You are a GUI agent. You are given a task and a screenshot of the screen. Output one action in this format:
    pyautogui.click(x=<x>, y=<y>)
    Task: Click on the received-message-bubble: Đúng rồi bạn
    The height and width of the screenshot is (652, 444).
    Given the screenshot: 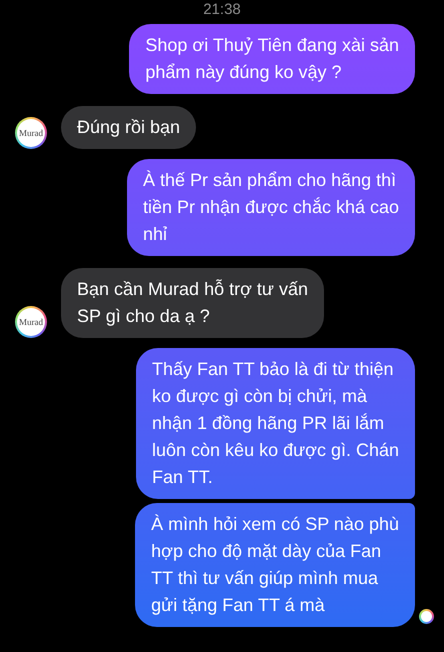 What is the action you would take?
    pyautogui.click(x=128, y=127)
    